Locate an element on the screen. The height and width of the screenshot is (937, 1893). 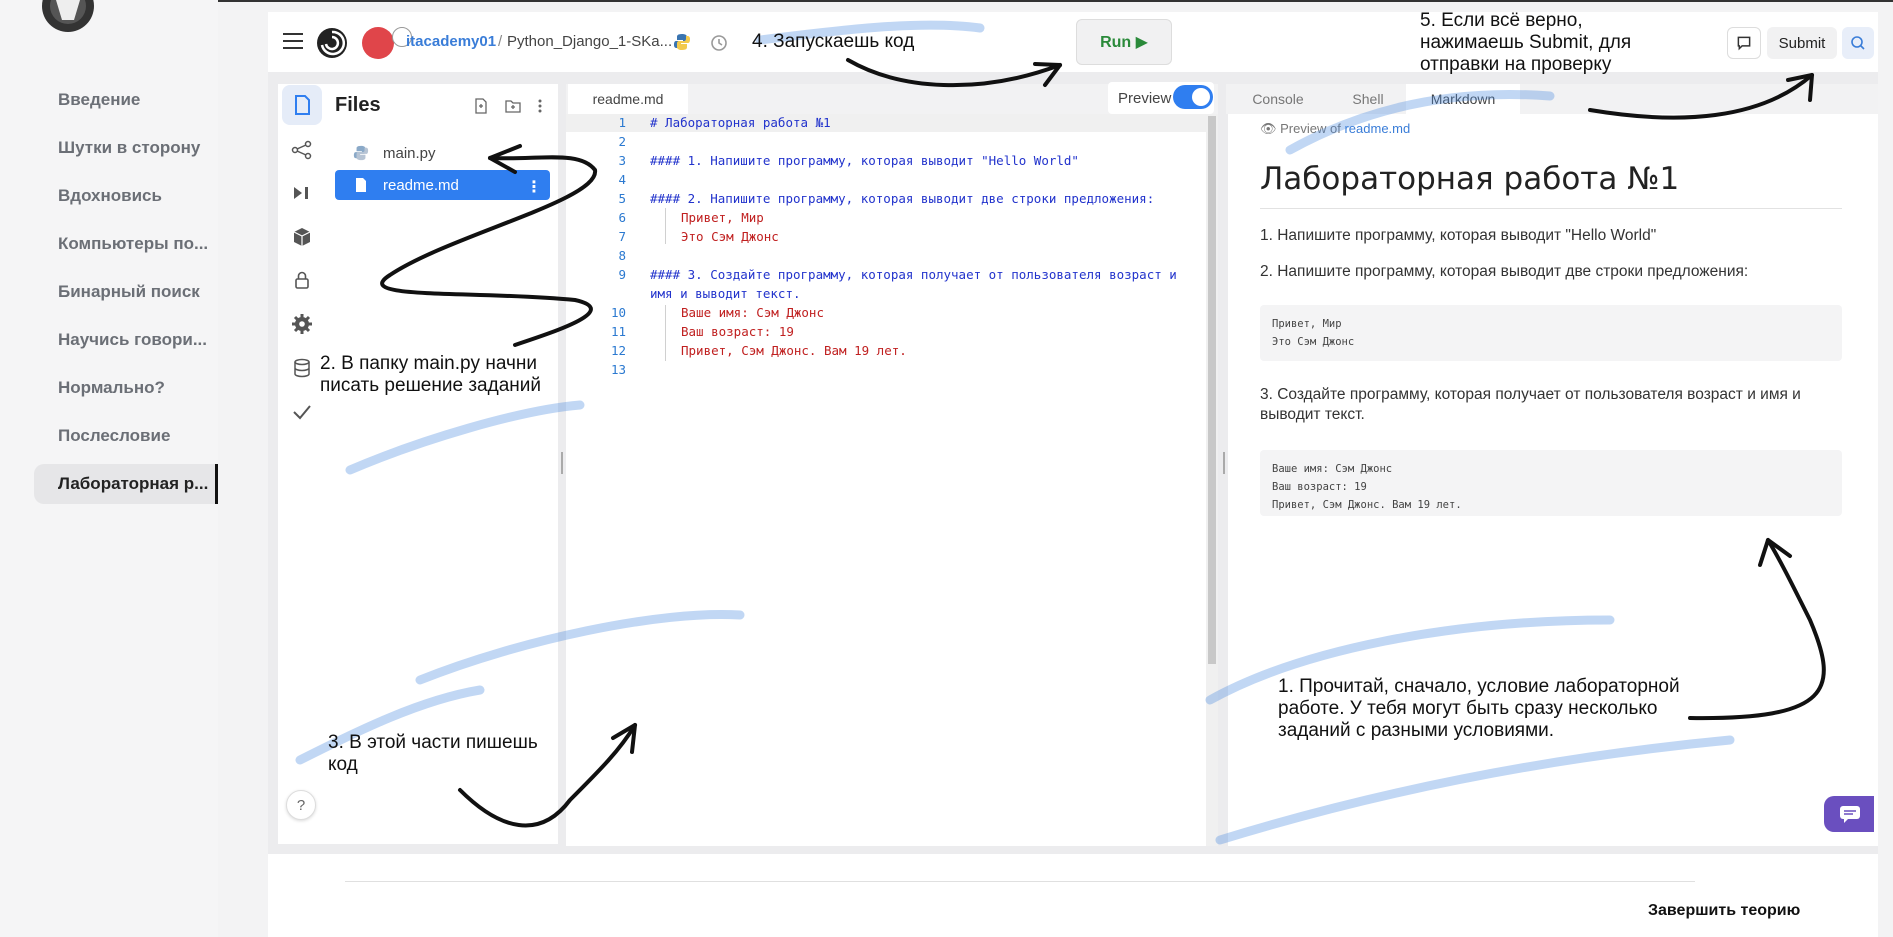
line-number: 6 is located at coordinates (622, 217).